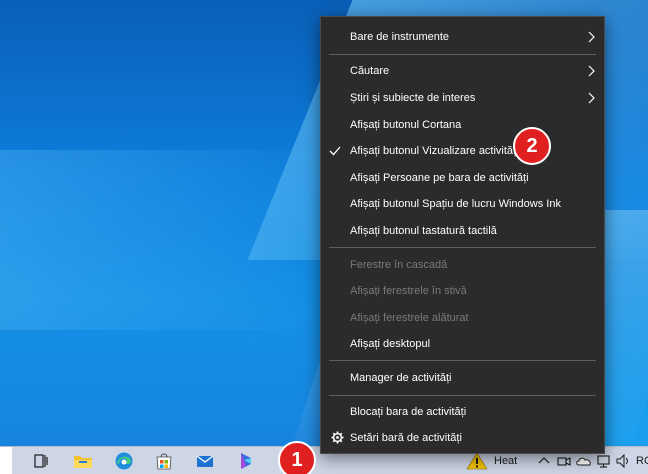 Image resolution: width=648 pixels, height=474 pixels. I want to click on menu-item-stacked: Afișați ferestrele în stivă, so click(462, 291).